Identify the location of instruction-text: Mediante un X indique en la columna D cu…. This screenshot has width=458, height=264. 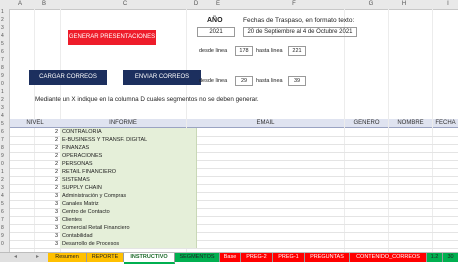
(147, 99).